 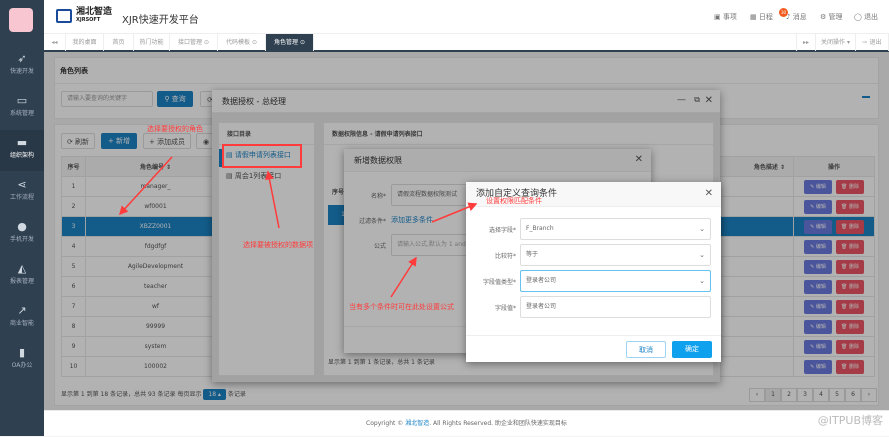 What do you see at coordinates (514, 201) in the screenshot?
I see `annotation-condition: 设置权限匹配条件` at bounding box center [514, 201].